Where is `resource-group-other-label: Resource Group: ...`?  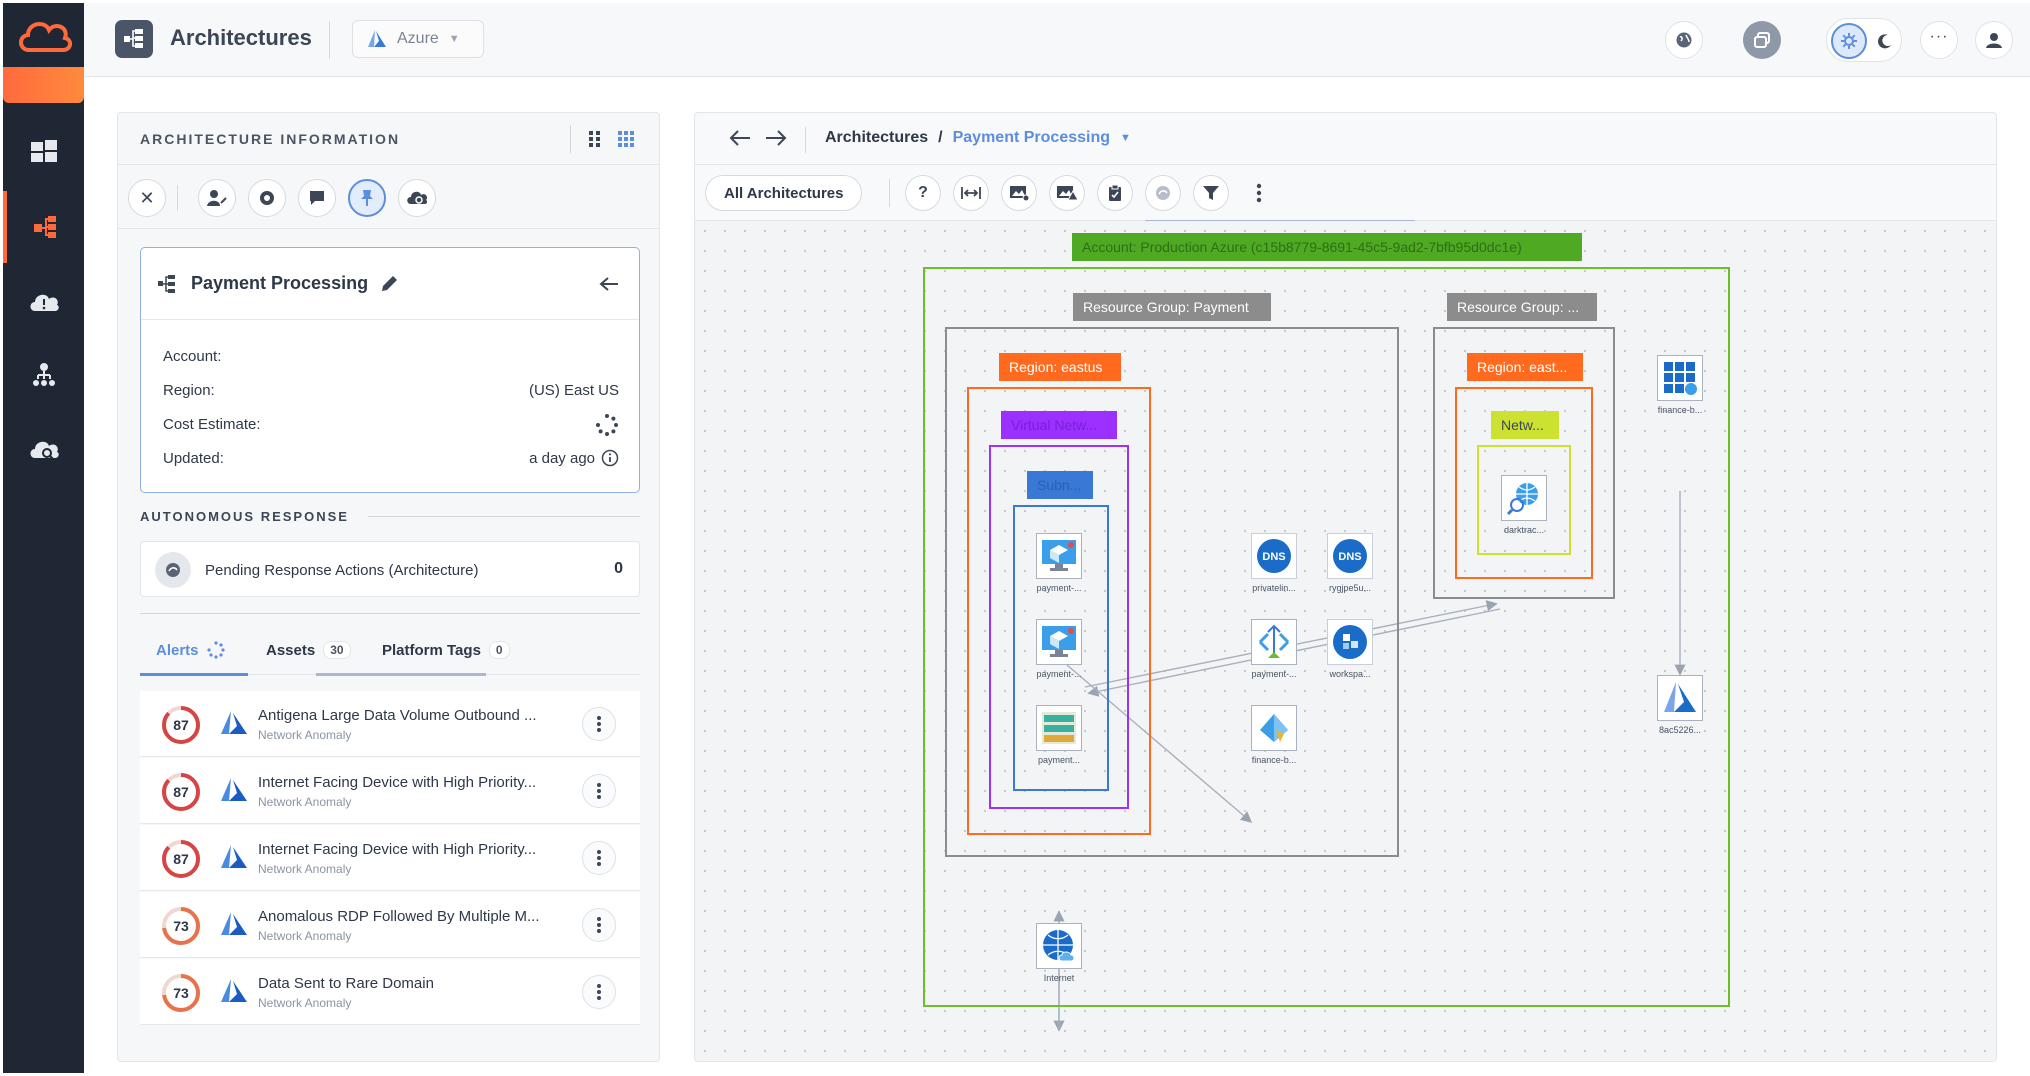 resource-group-other-label: Resource Group: ... is located at coordinates (1522, 307).